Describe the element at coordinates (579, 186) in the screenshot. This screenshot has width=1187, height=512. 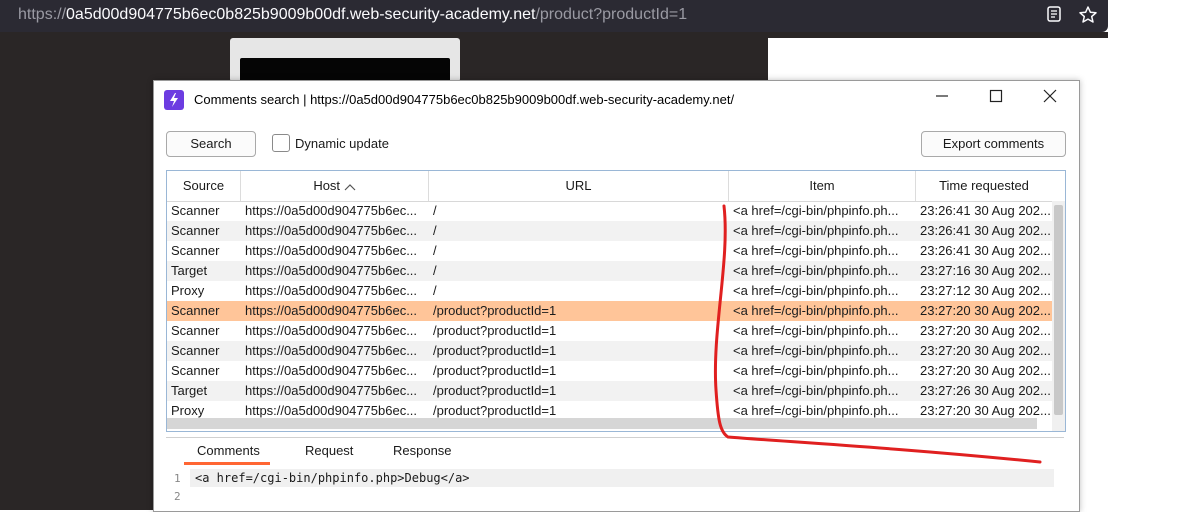
I see `column-header-url: URL` at that location.